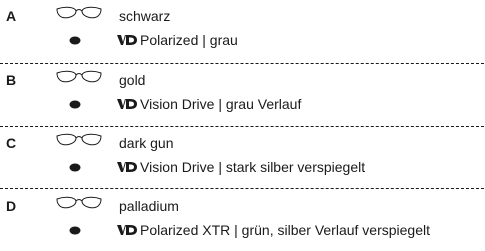 Image resolution: width=485 pixels, height=251 pixels. Describe the element at coordinates (149, 206) in the screenshot. I see `frame-color-label: palladium` at that location.